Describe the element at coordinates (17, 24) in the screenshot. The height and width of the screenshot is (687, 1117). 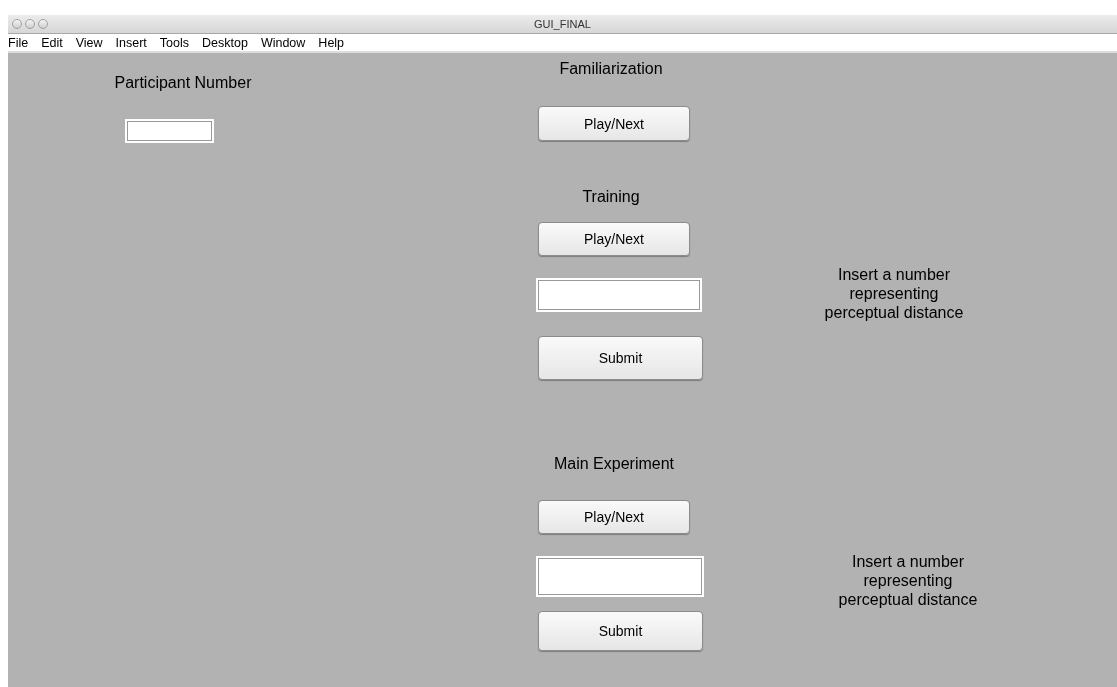
I see `close-icon` at that location.